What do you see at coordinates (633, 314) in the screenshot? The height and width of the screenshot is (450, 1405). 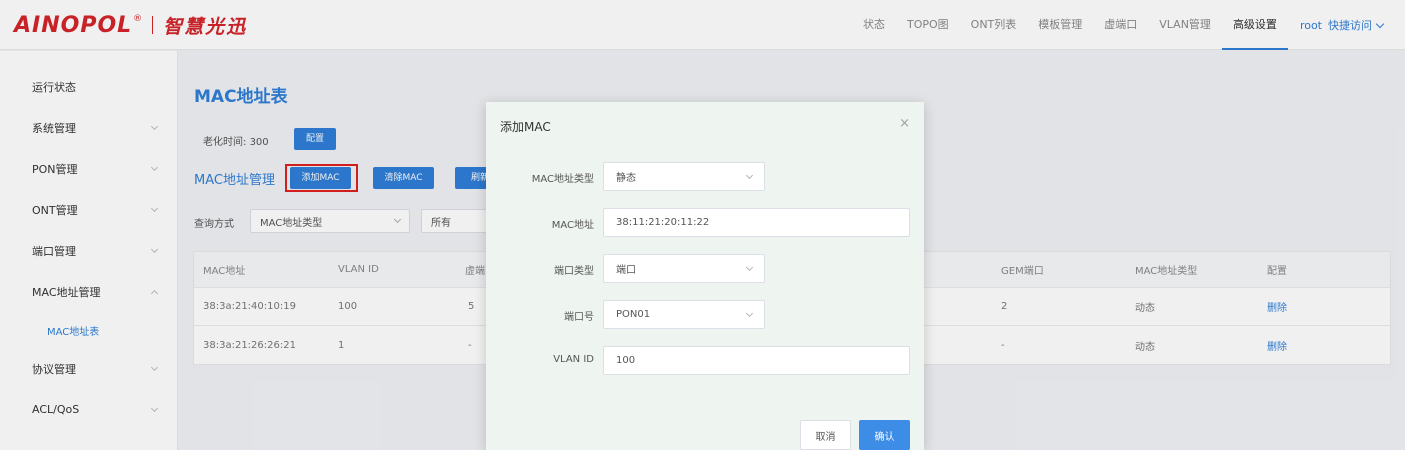 I see `port-number-value: PON01` at bounding box center [633, 314].